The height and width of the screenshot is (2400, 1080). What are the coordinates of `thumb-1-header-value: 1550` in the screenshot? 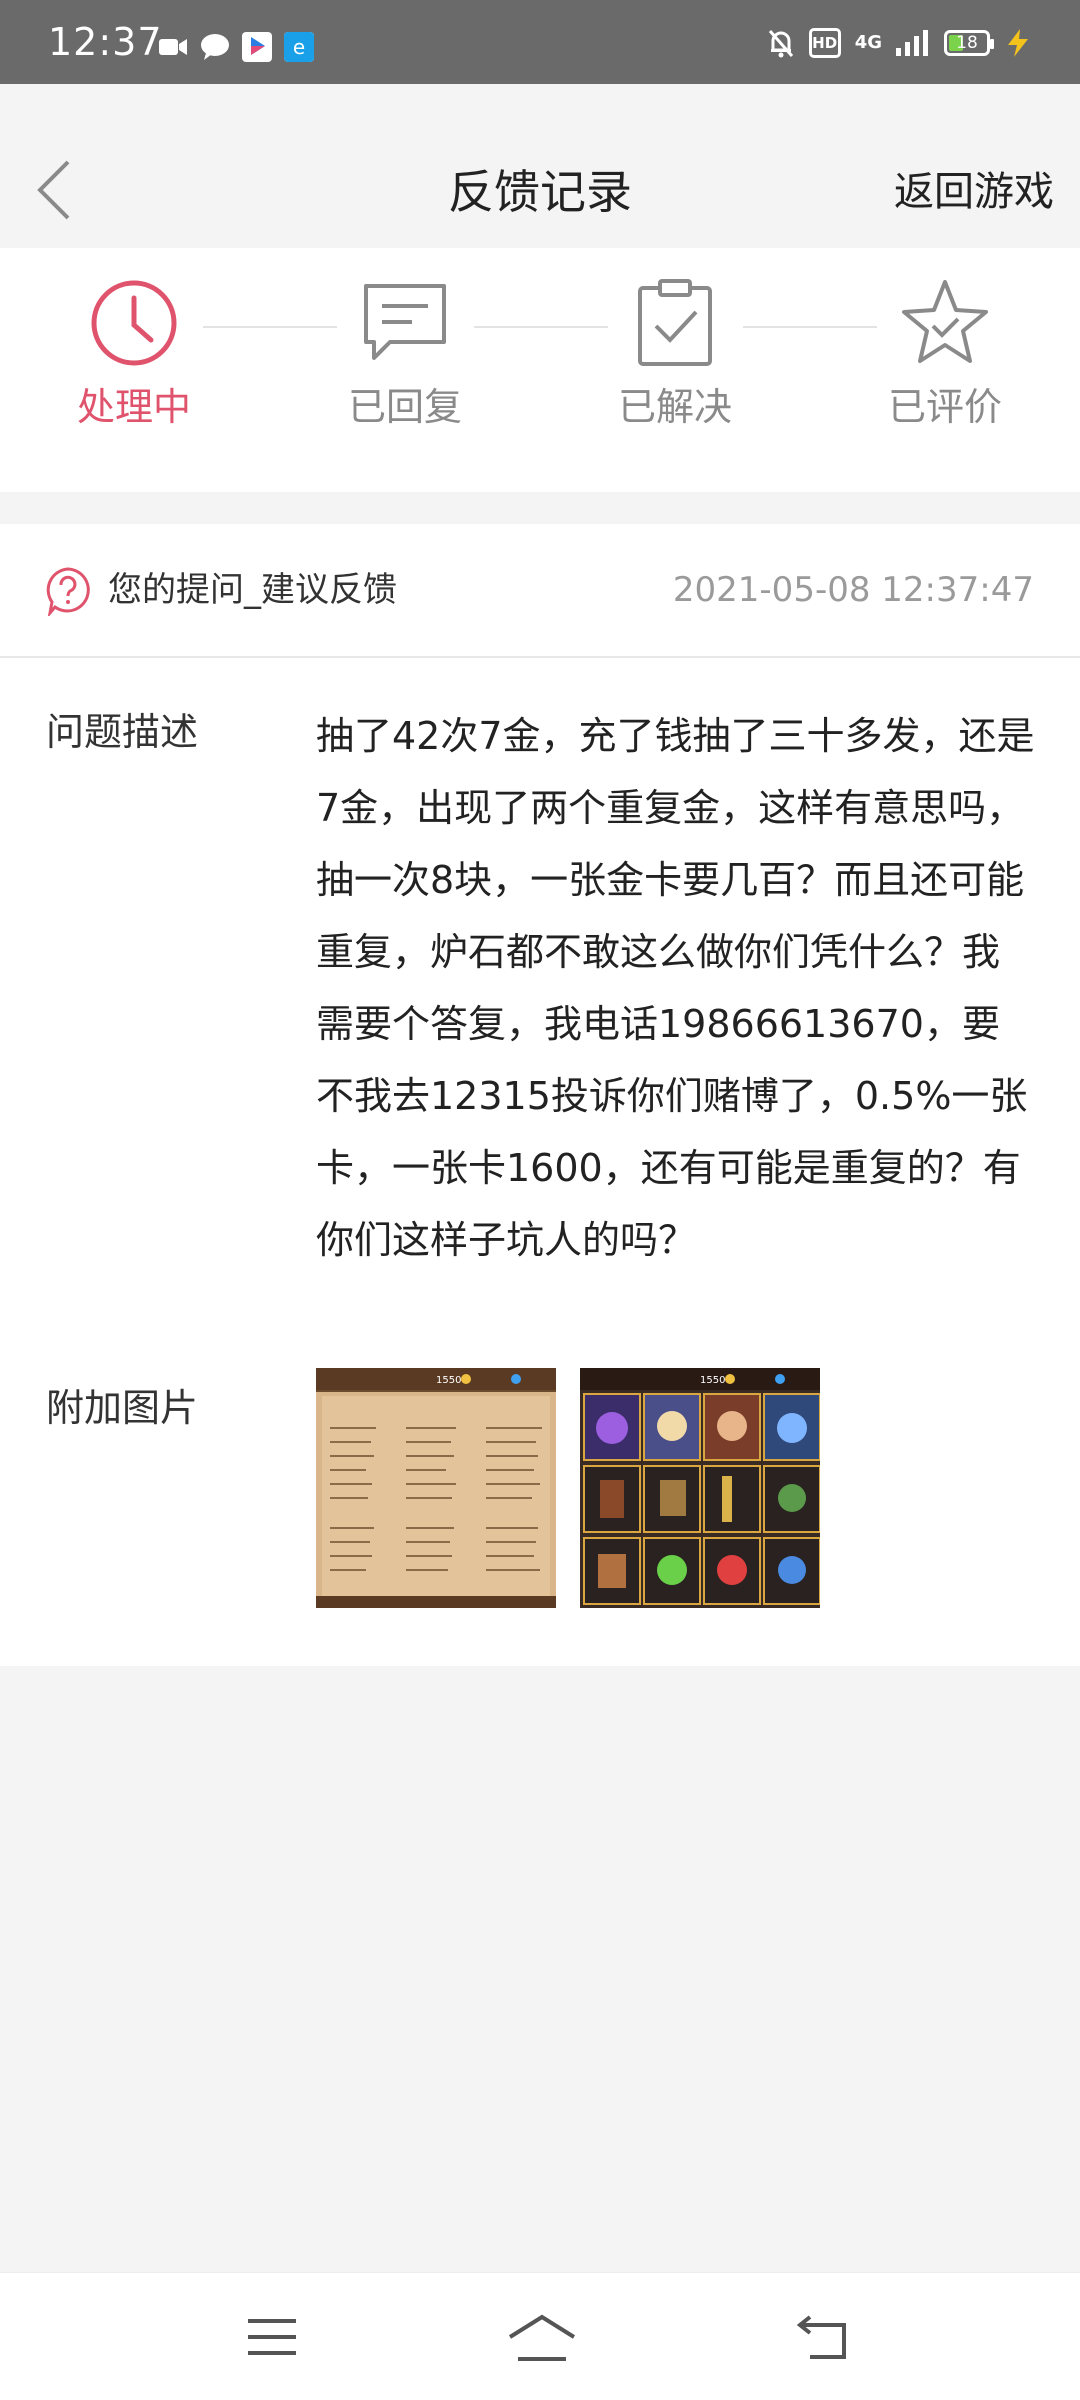 It's located at (448, 1380).